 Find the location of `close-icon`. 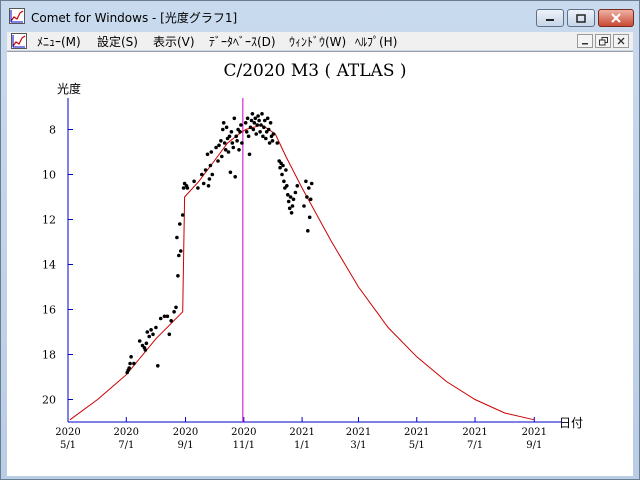

close-icon is located at coordinates (621, 41).